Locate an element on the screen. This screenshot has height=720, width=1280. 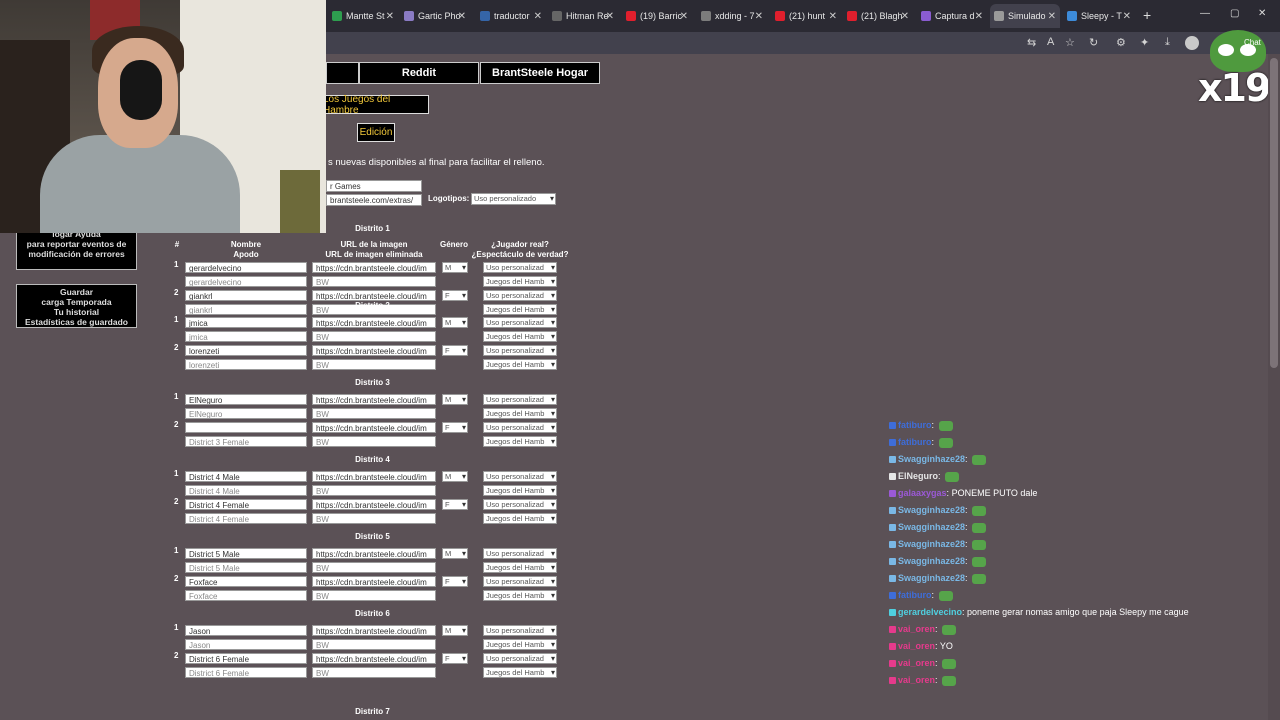
translate-icon: ⇆ is located at coordinates (1031, 42).